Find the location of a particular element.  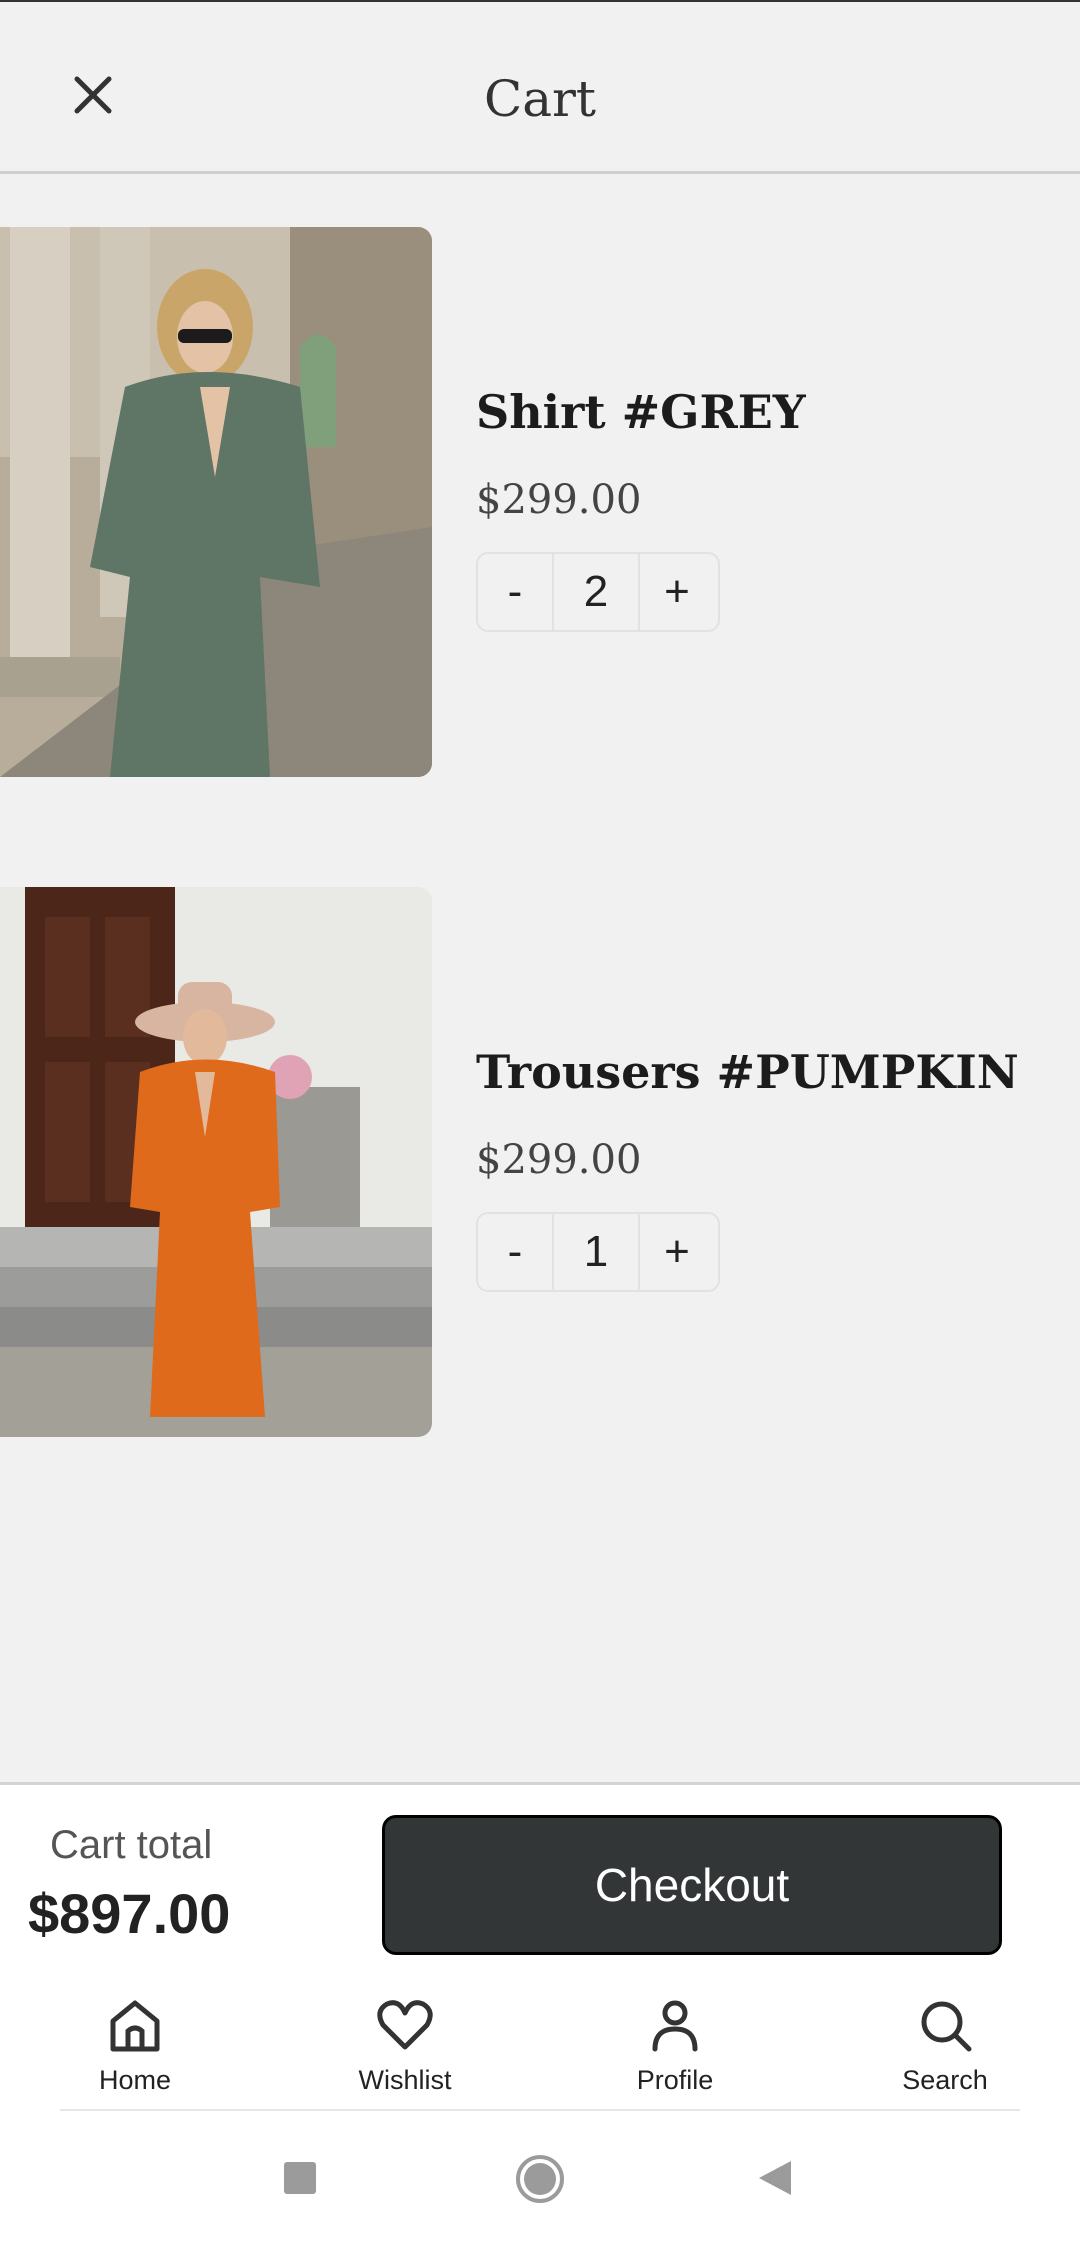

item-name: Shirt #GREY is located at coordinates (641, 412).